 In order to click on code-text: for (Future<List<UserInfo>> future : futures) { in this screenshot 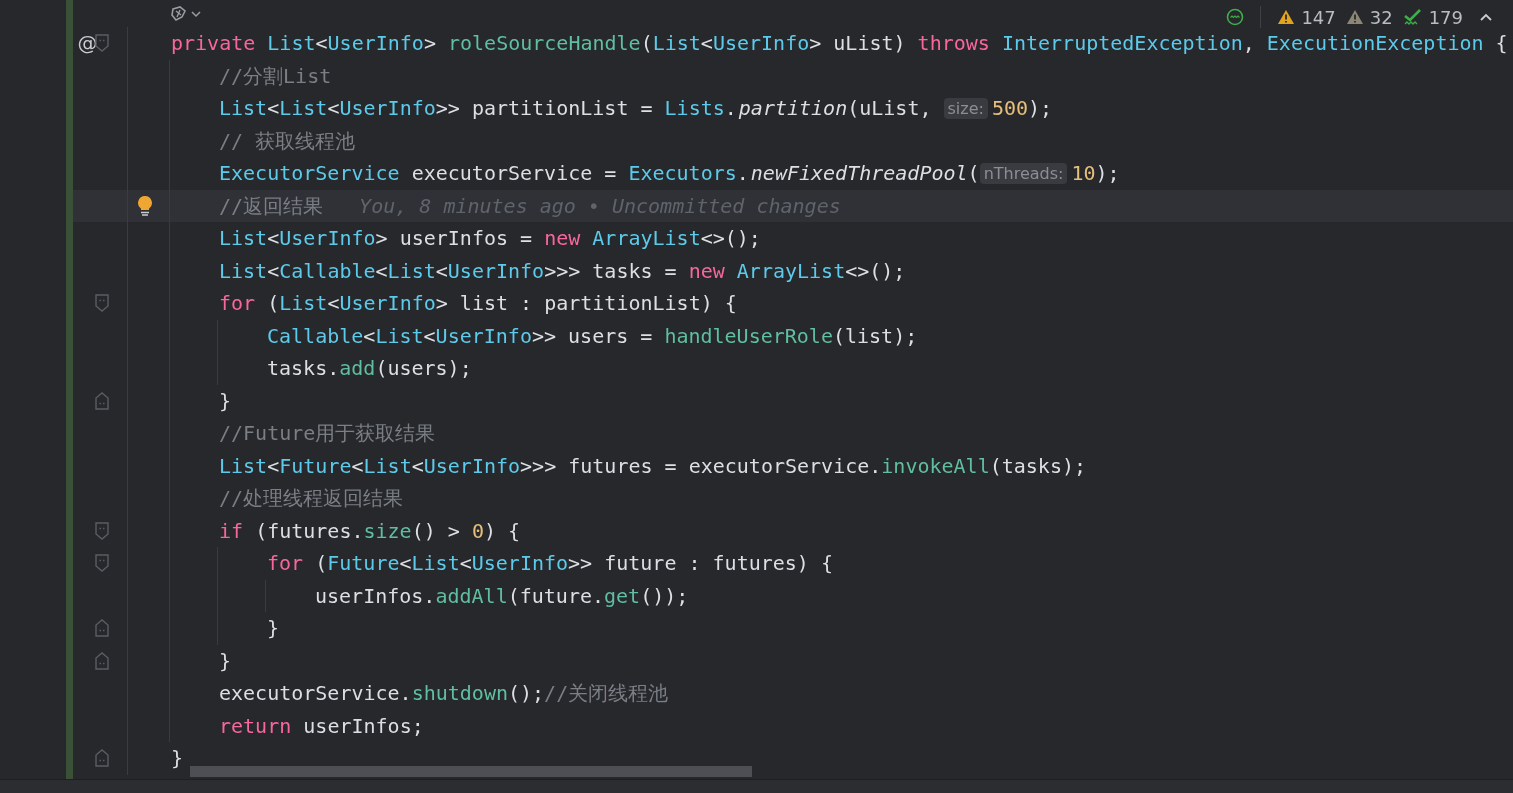, I will do `click(550, 563)`.